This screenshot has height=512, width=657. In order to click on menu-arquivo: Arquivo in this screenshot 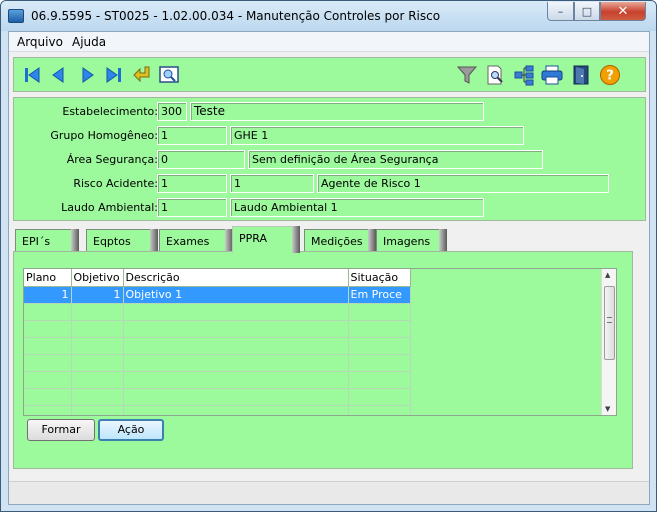, I will do `click(40, 42)`.